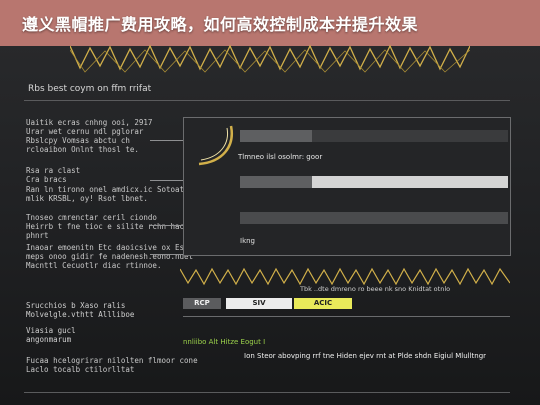 The image size is (540, 405). What do you see at coordinates (90, 89) in the screenshot?
I see `section-heading: Rbs best coym on ffm rrifat` at bounding box center [90, 89].